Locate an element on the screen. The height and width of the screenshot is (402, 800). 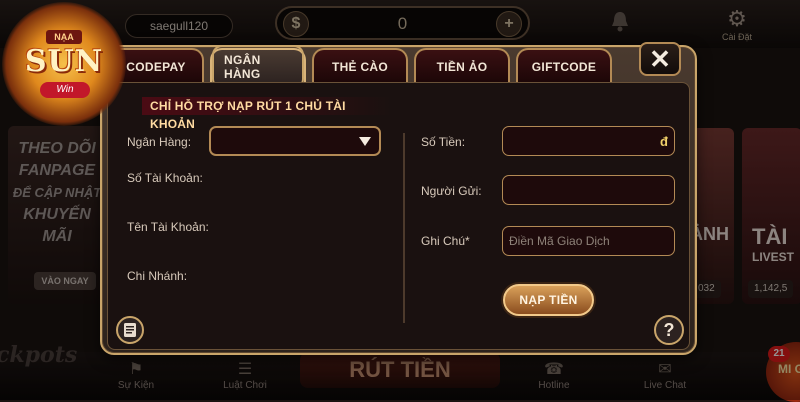
sender-input is located at coordinates (588, 190).